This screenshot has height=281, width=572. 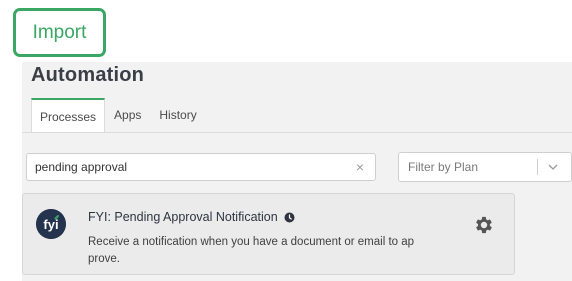 What do you see at coordinates (104, 259) in the screenshot?
I see `process-description-line: prove.` at bounding box center [104, 259].